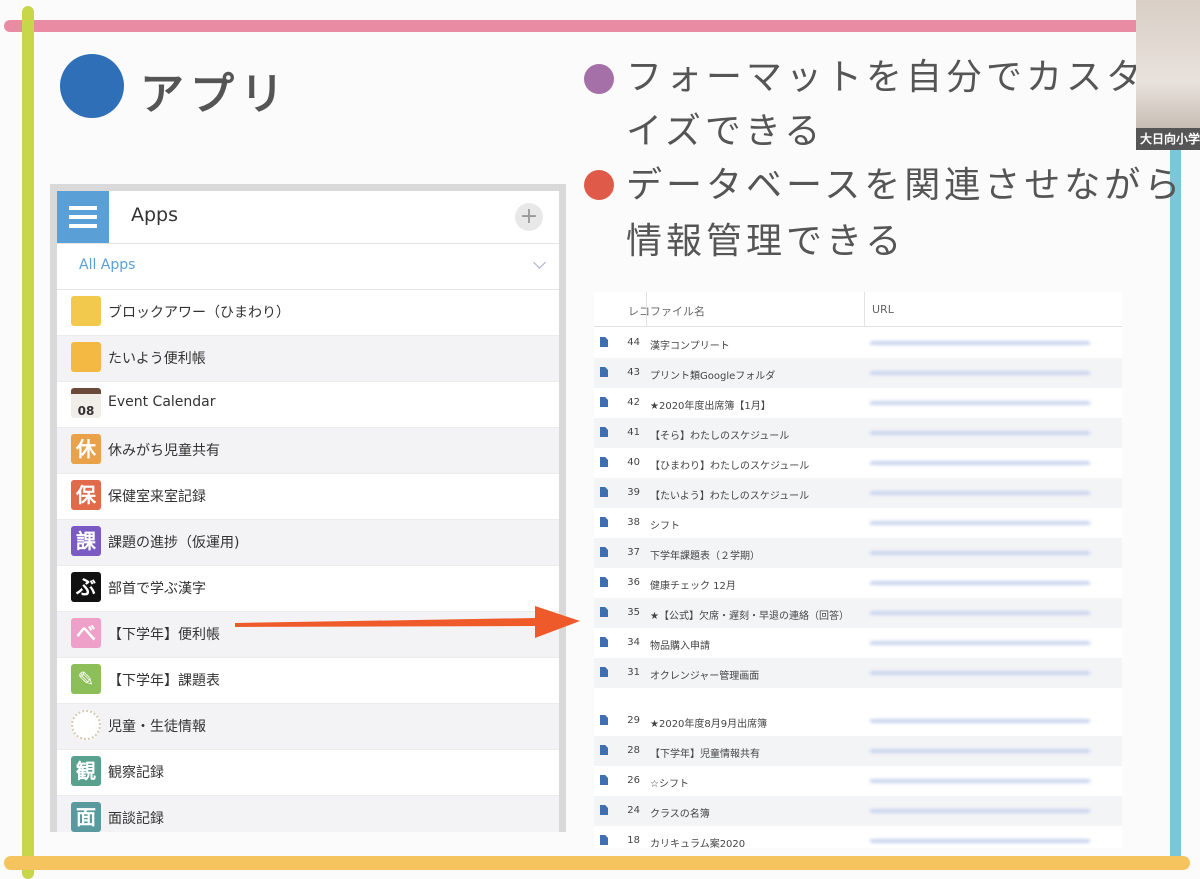 This screenshot has height=879, width=1200. What do you see at coordinates (633, 372) in the screenshot?
I see `record-number: 43` at bounding box center [633, 372].